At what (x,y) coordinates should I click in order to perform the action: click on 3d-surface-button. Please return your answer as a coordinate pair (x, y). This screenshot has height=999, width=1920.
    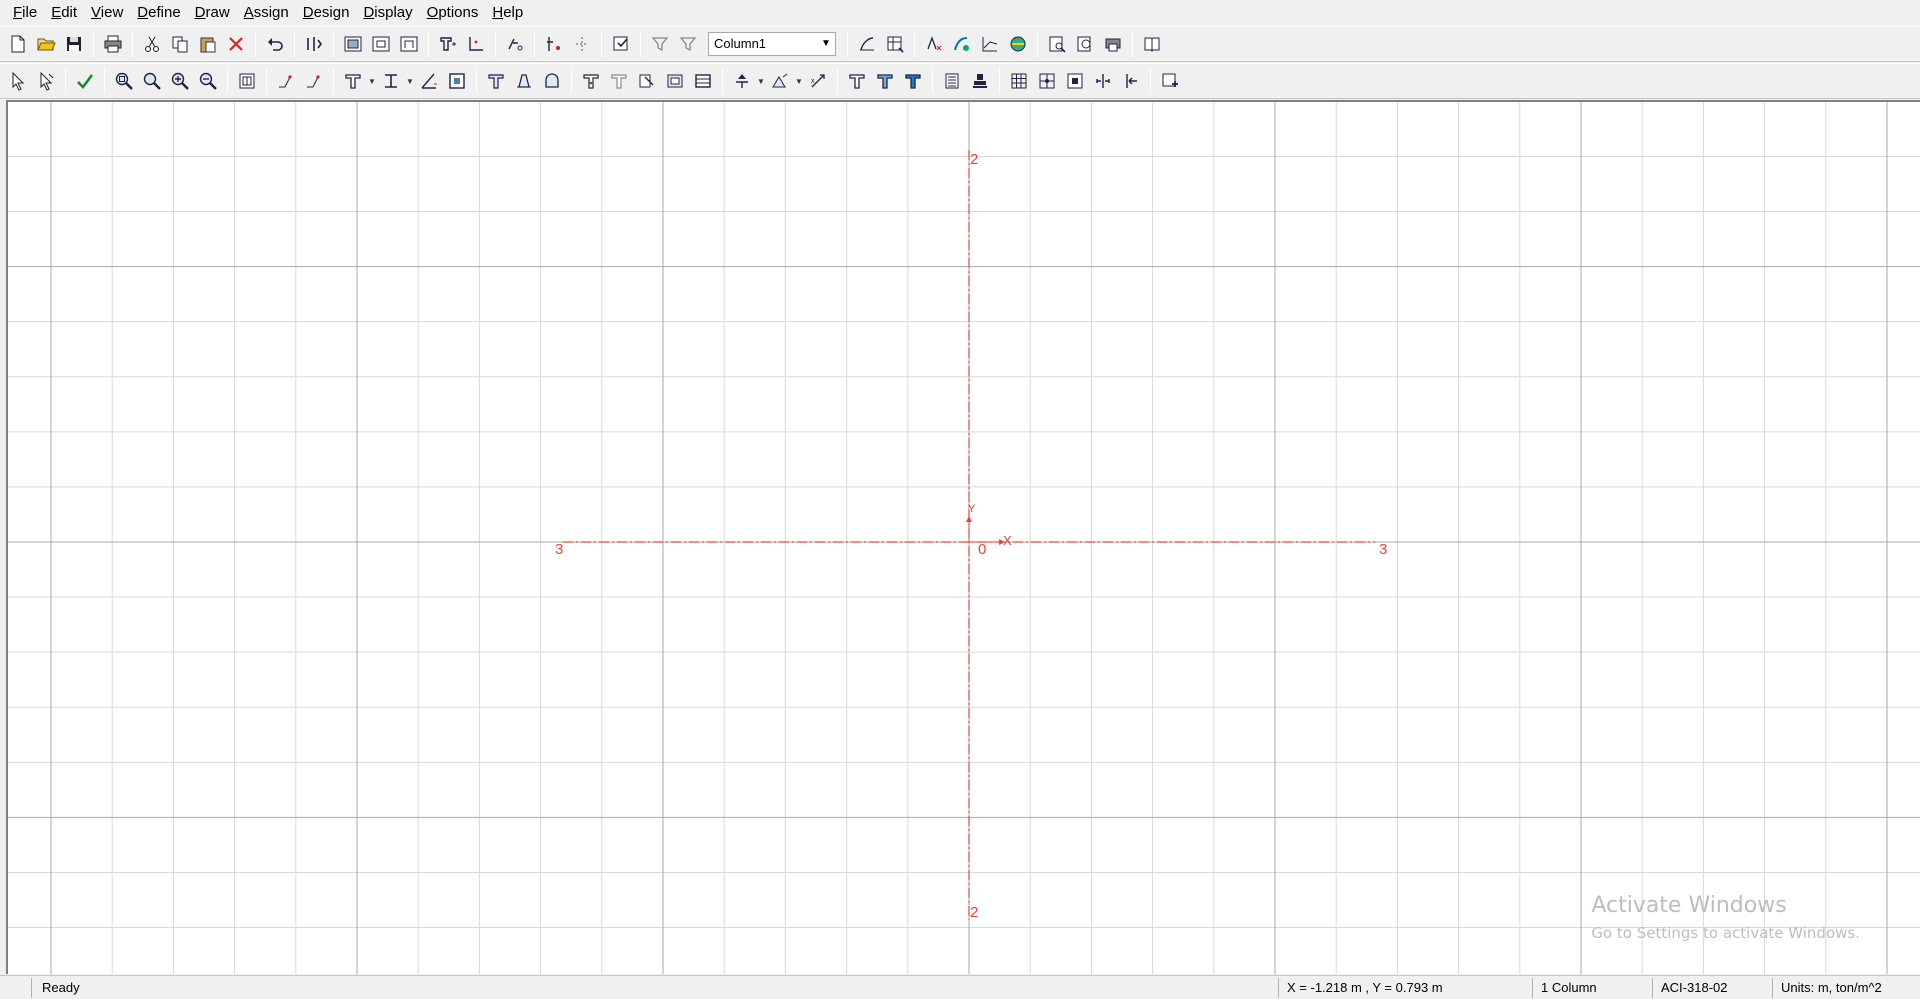
    Looking at the image, I should click on (1018, 44).